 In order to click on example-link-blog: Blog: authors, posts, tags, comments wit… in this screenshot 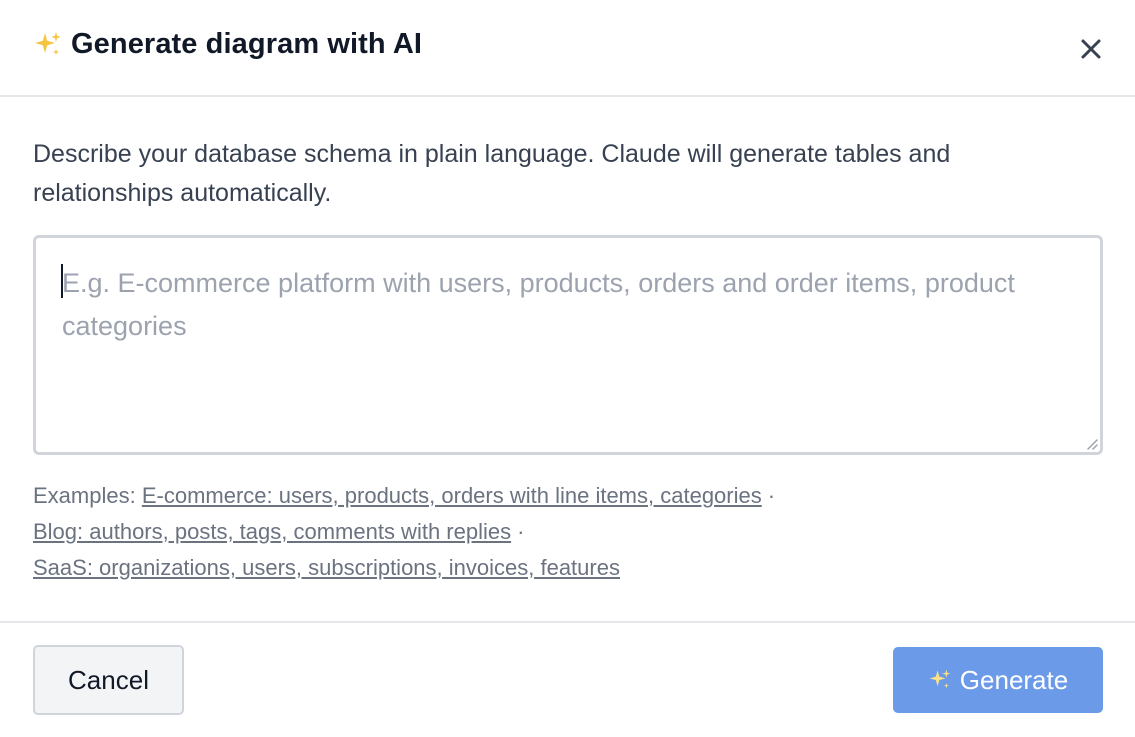, I will do `click(272, 531)`.